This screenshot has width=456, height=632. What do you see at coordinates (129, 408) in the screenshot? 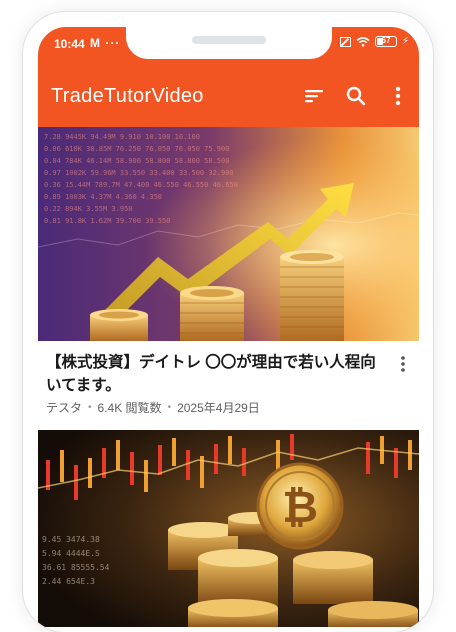
I see `view-count: 6.4K 閲覧数` at bounding box center [129, 408].